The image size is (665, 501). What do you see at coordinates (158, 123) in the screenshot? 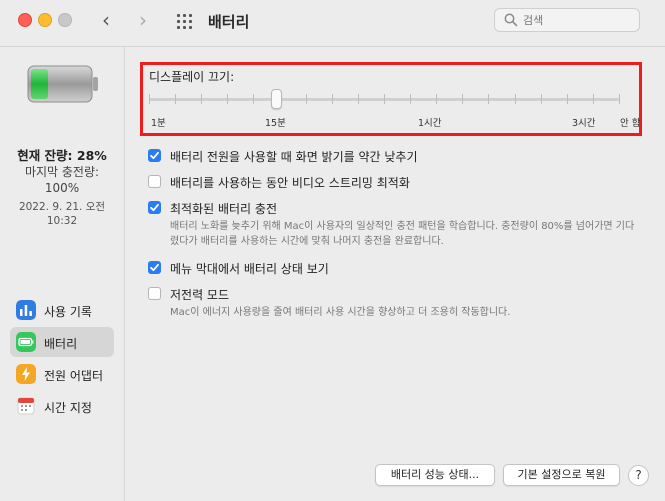
I see `slider-label-1min: 1분` at bounding box center [158, 123].